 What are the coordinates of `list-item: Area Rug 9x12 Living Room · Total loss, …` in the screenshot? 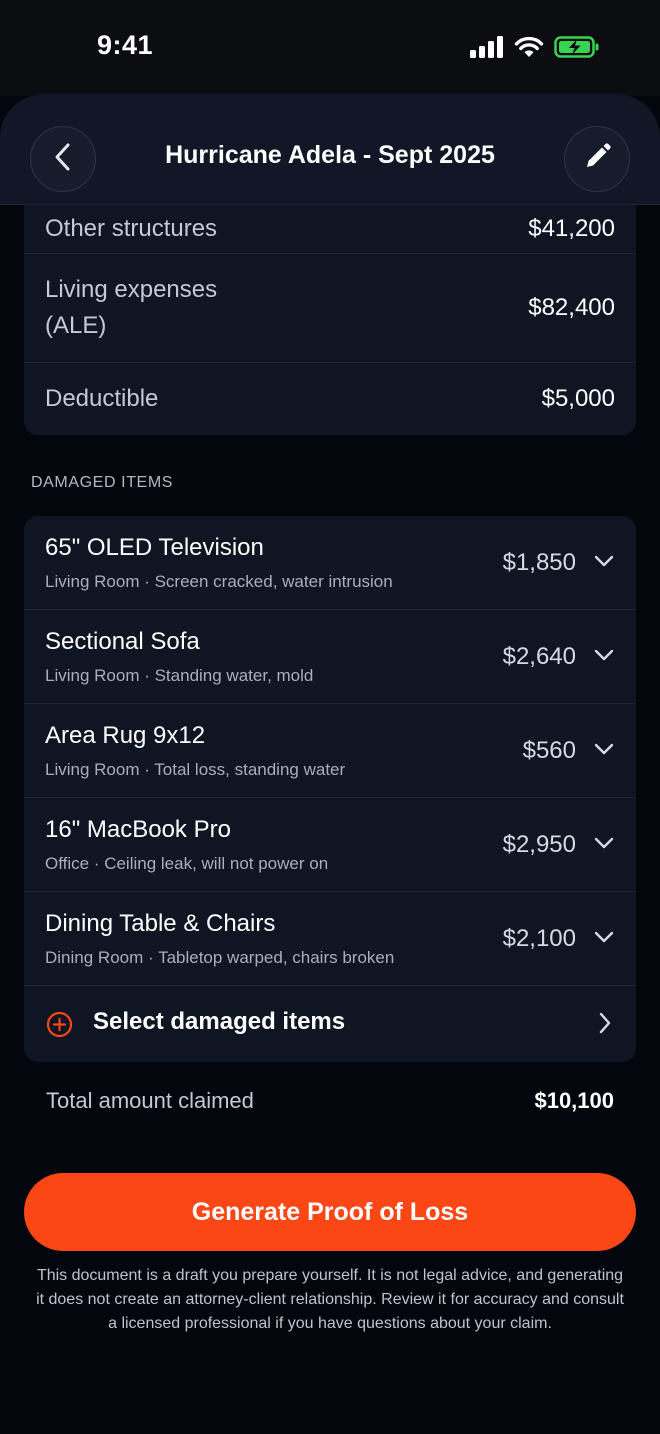 It's located at (330, 751).